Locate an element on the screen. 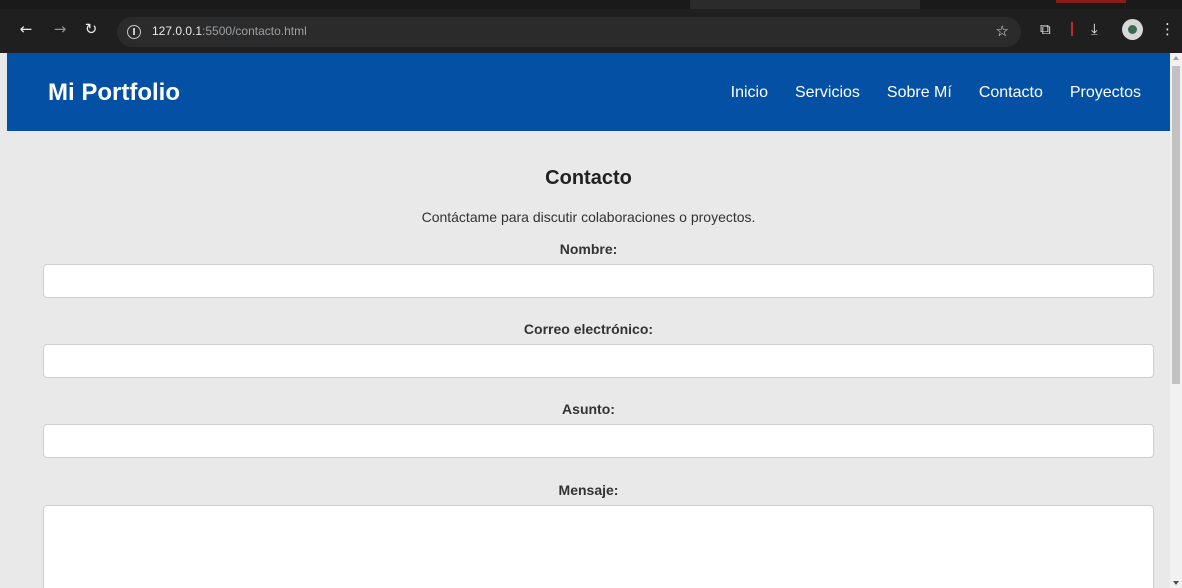 This screenshot has height=588, width=1182. email-input is located at coordinates (598, 361).